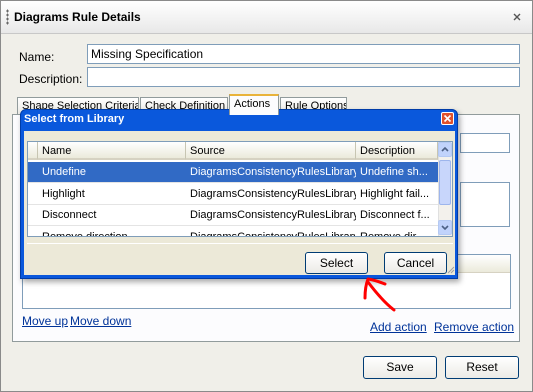  I want to click on reset-button: Reset, so click(482, 367).